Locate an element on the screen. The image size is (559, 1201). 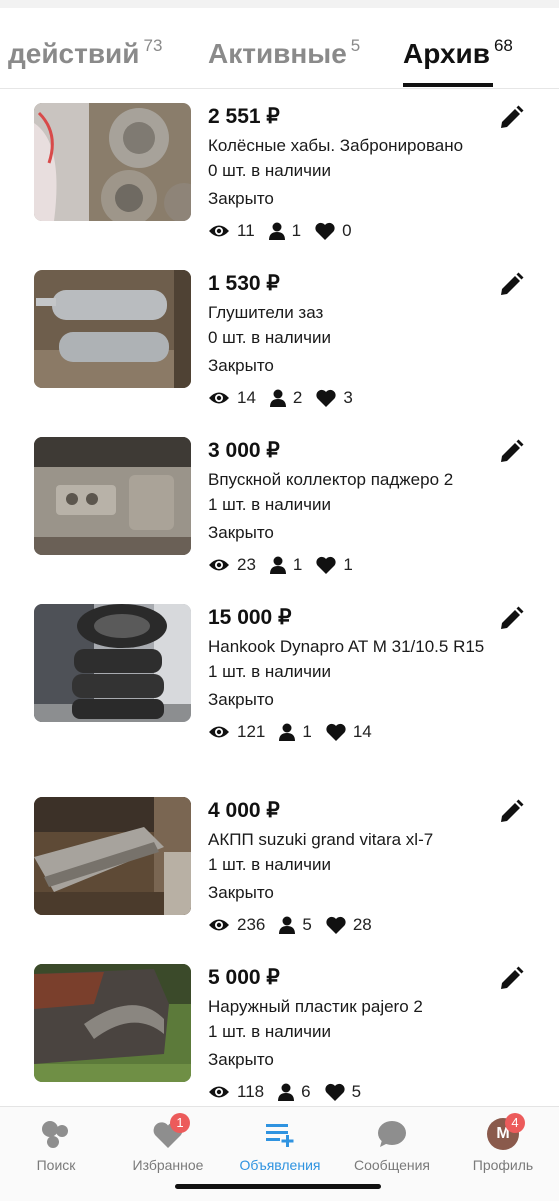
search-circles-icon is located at coordinates (55, 1134).